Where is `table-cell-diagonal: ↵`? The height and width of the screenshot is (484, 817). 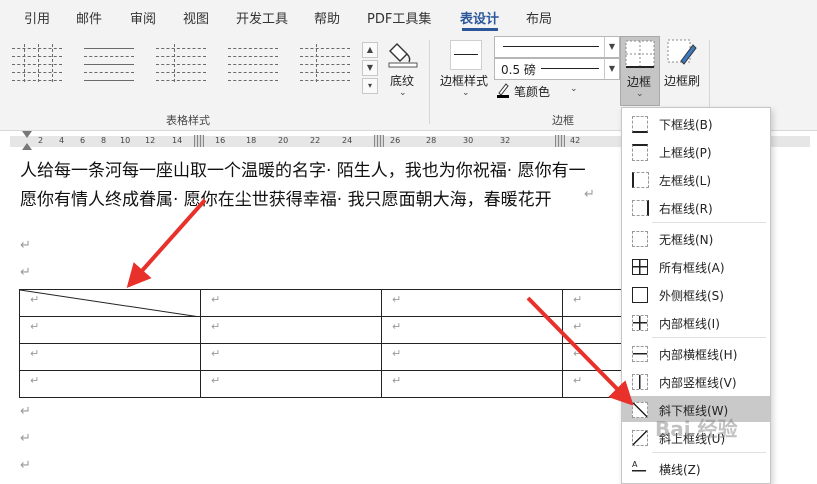
table-cell-diagonal: ↵ is located at coordinates (110, 303).